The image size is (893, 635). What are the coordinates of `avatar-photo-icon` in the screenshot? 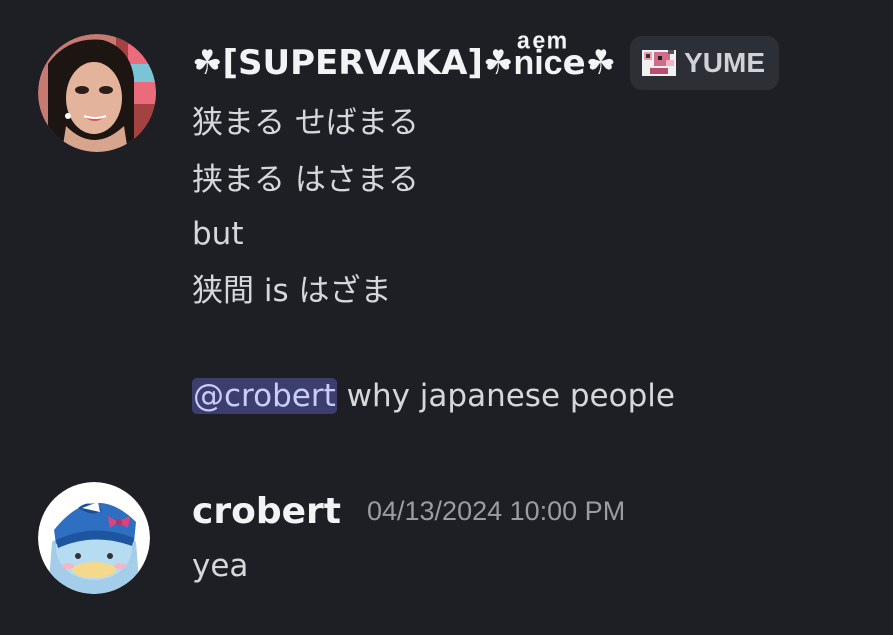 It's located at (97, 93).